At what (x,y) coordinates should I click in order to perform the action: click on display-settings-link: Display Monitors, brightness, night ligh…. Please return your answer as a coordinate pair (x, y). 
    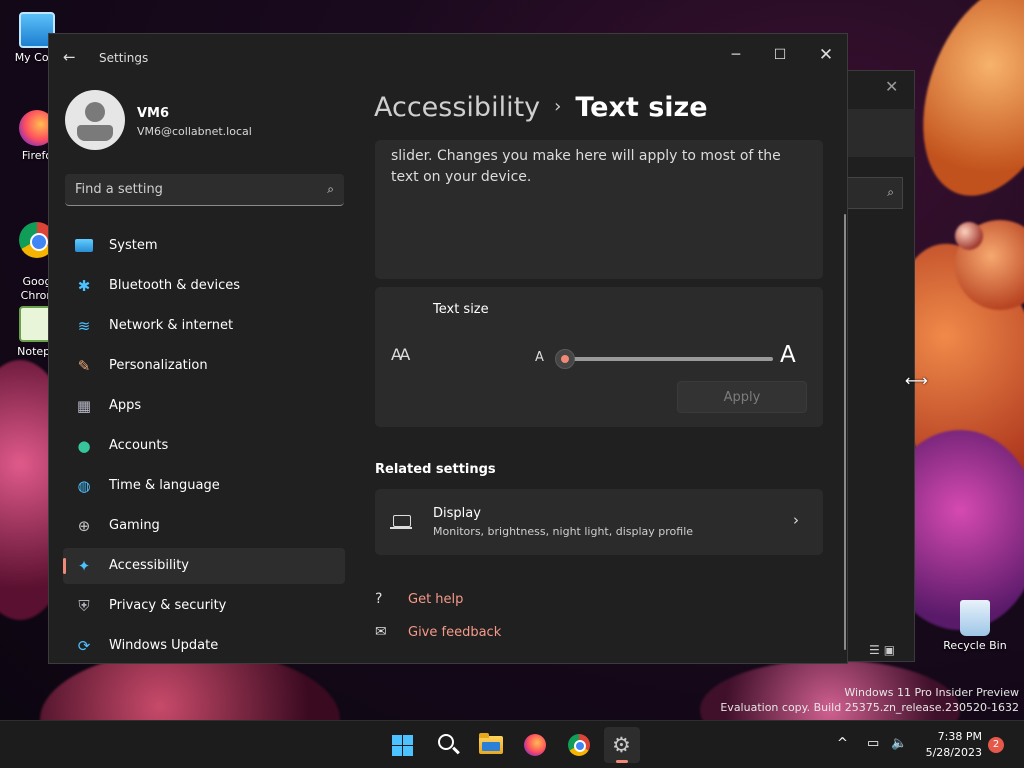
    Looking at the image, I should click on (599, 522).